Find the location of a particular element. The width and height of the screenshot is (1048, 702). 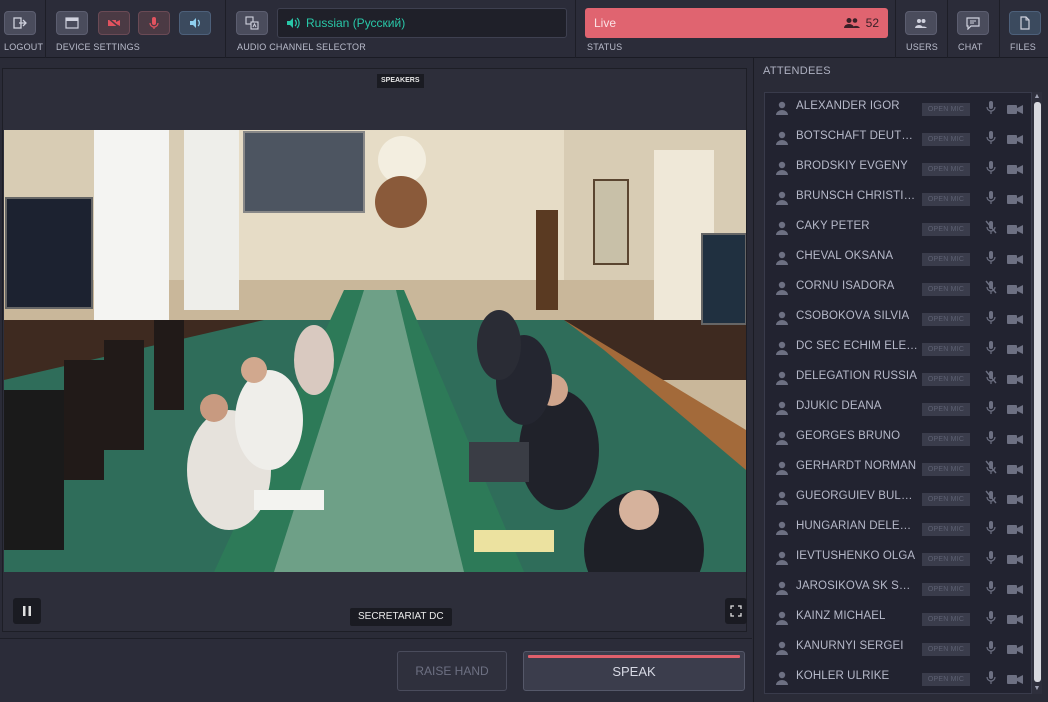

attendee-row: GEORGES BRUNO OPEN MIC is located at coordinates (898, 438).